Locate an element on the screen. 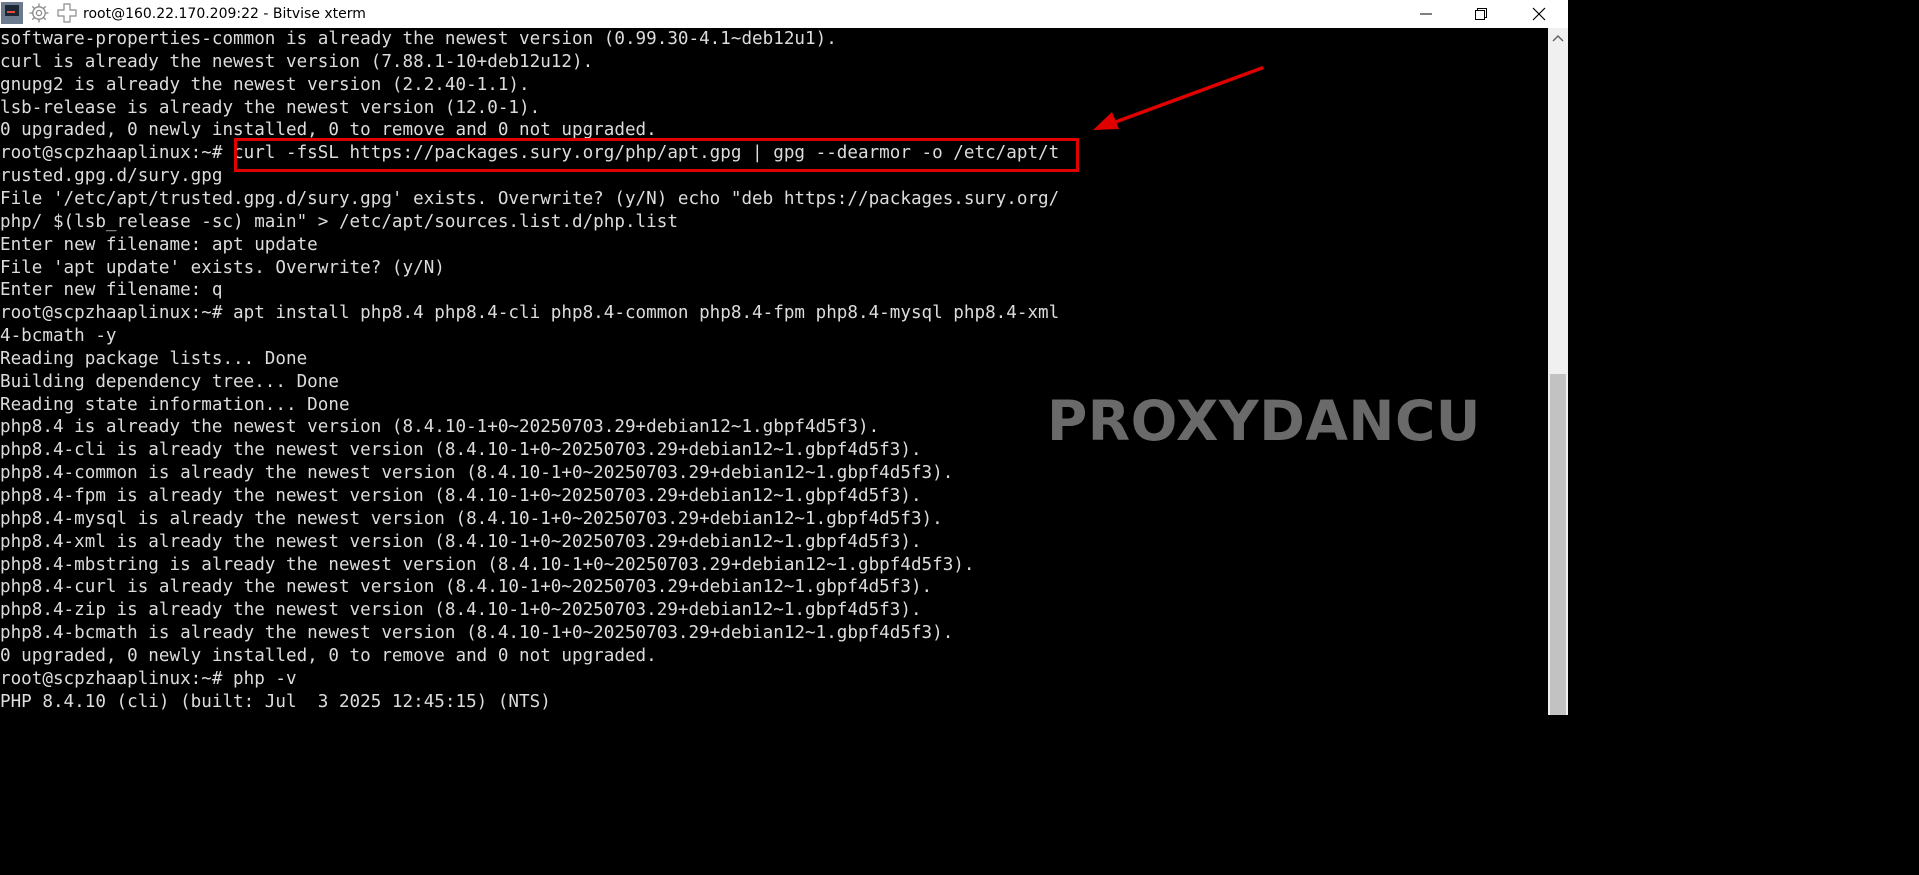 This screenshot has width=1919, height=875. maximize-button is located at coordinates (1481, 14).